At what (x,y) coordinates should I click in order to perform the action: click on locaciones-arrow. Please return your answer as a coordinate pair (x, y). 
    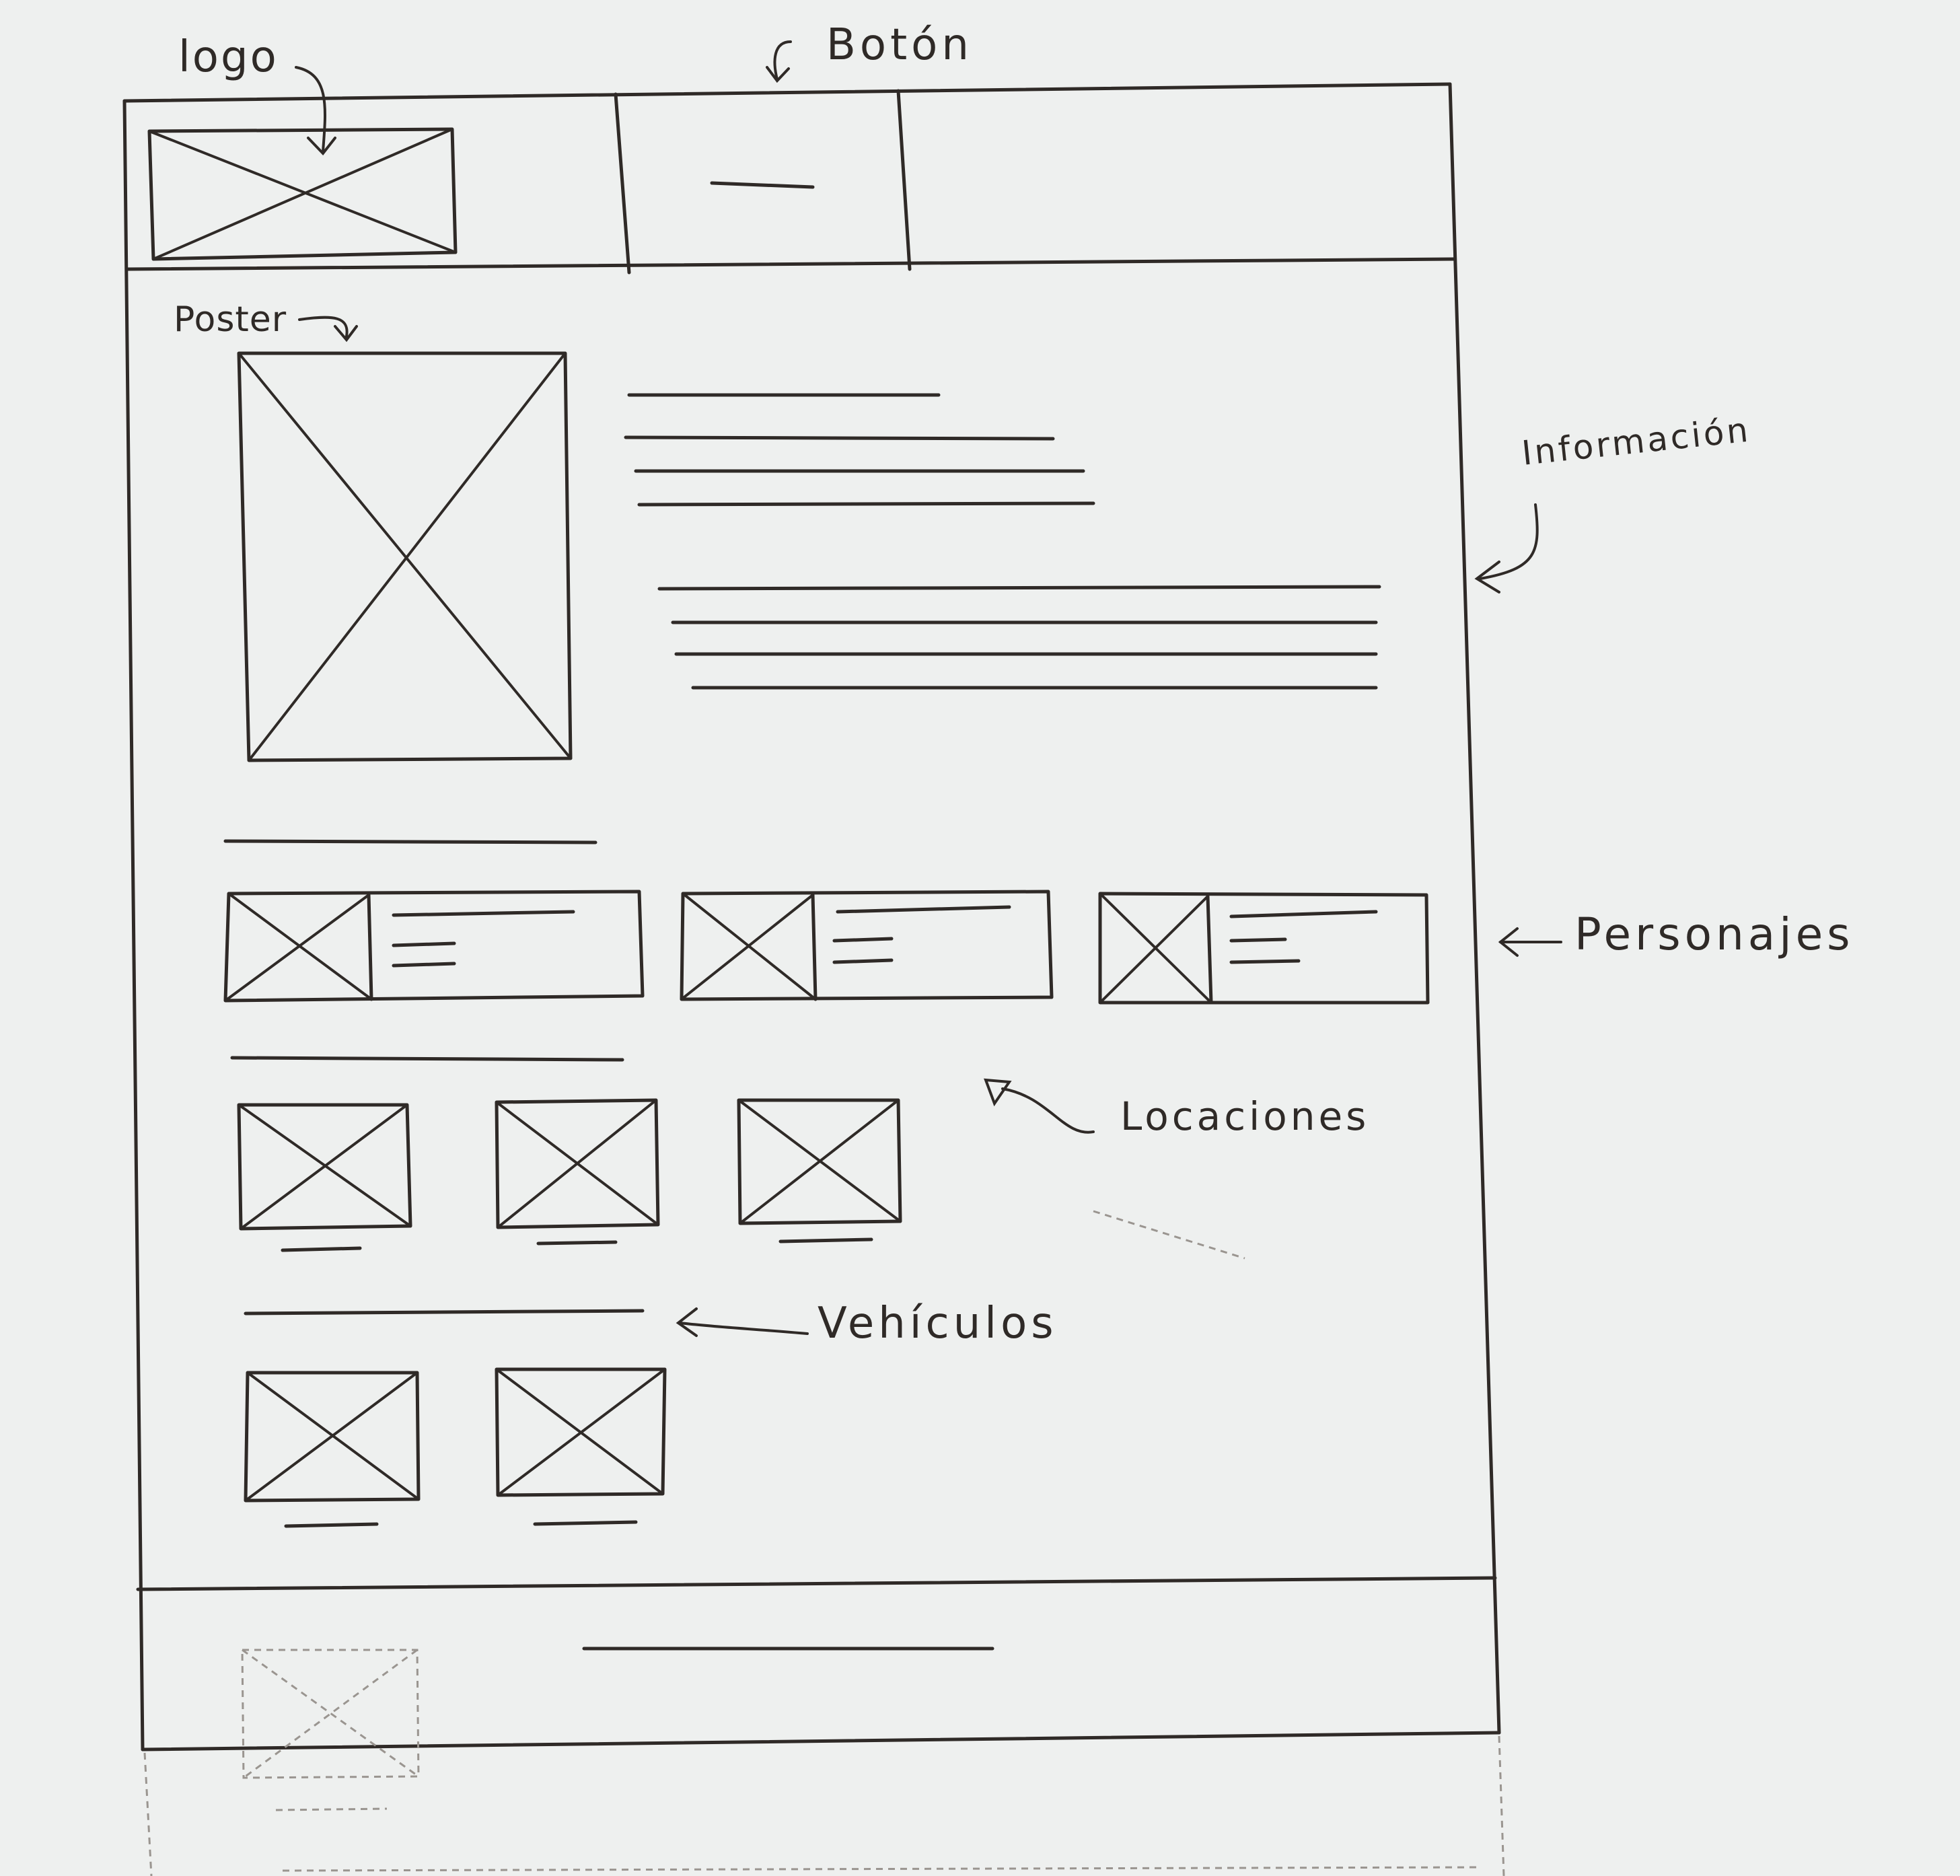
    Looking at the image, I should click on (1039, 1106).